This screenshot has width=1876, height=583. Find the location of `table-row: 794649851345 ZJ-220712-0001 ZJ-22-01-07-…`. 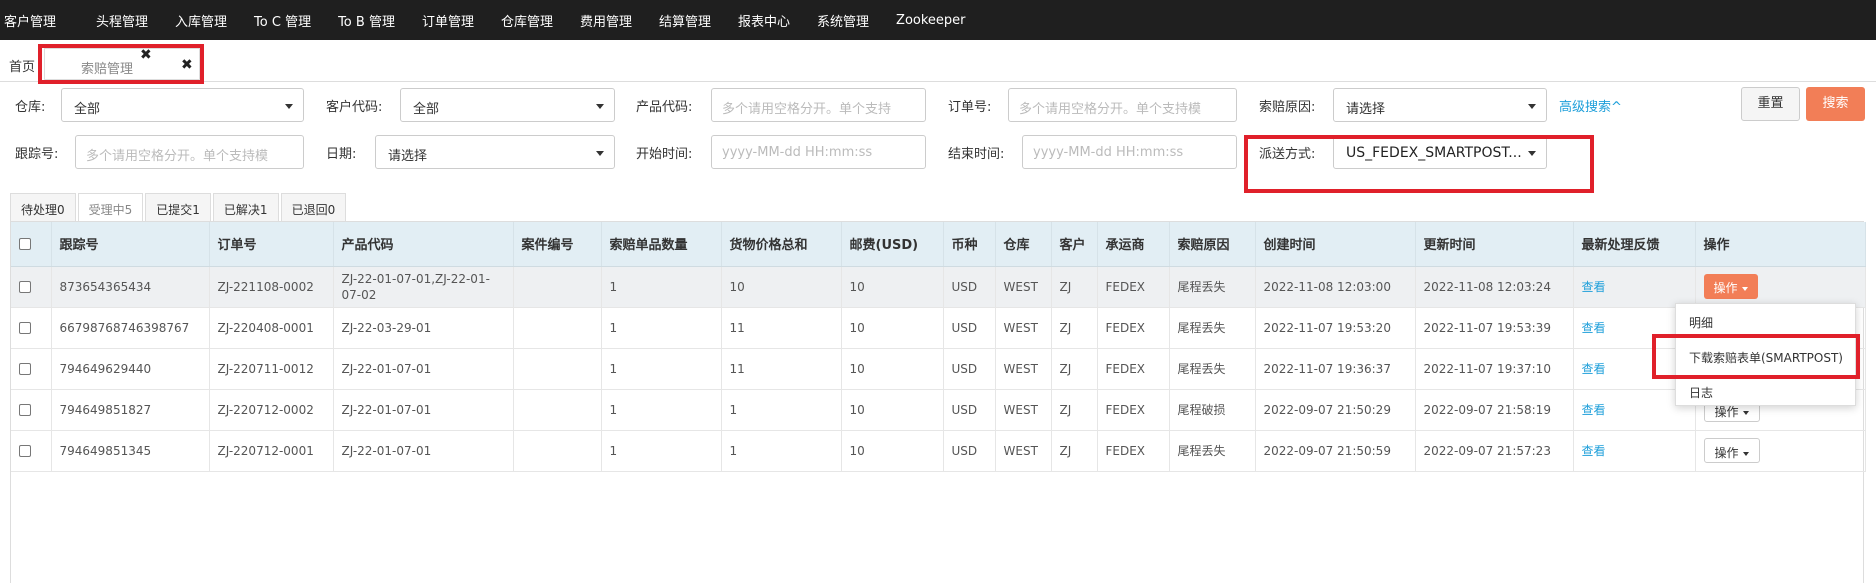

table-row: 794649851345 ZJ-220712-0001 ZJ-22-01-07-… is located at coordinates (938, 451).